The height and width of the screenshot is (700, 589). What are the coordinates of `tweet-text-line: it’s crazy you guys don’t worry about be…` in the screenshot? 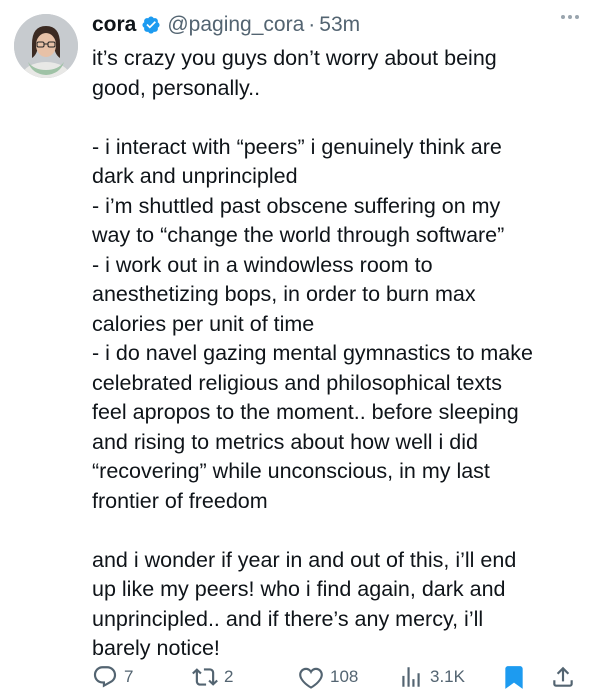 It's located at (294, 58).